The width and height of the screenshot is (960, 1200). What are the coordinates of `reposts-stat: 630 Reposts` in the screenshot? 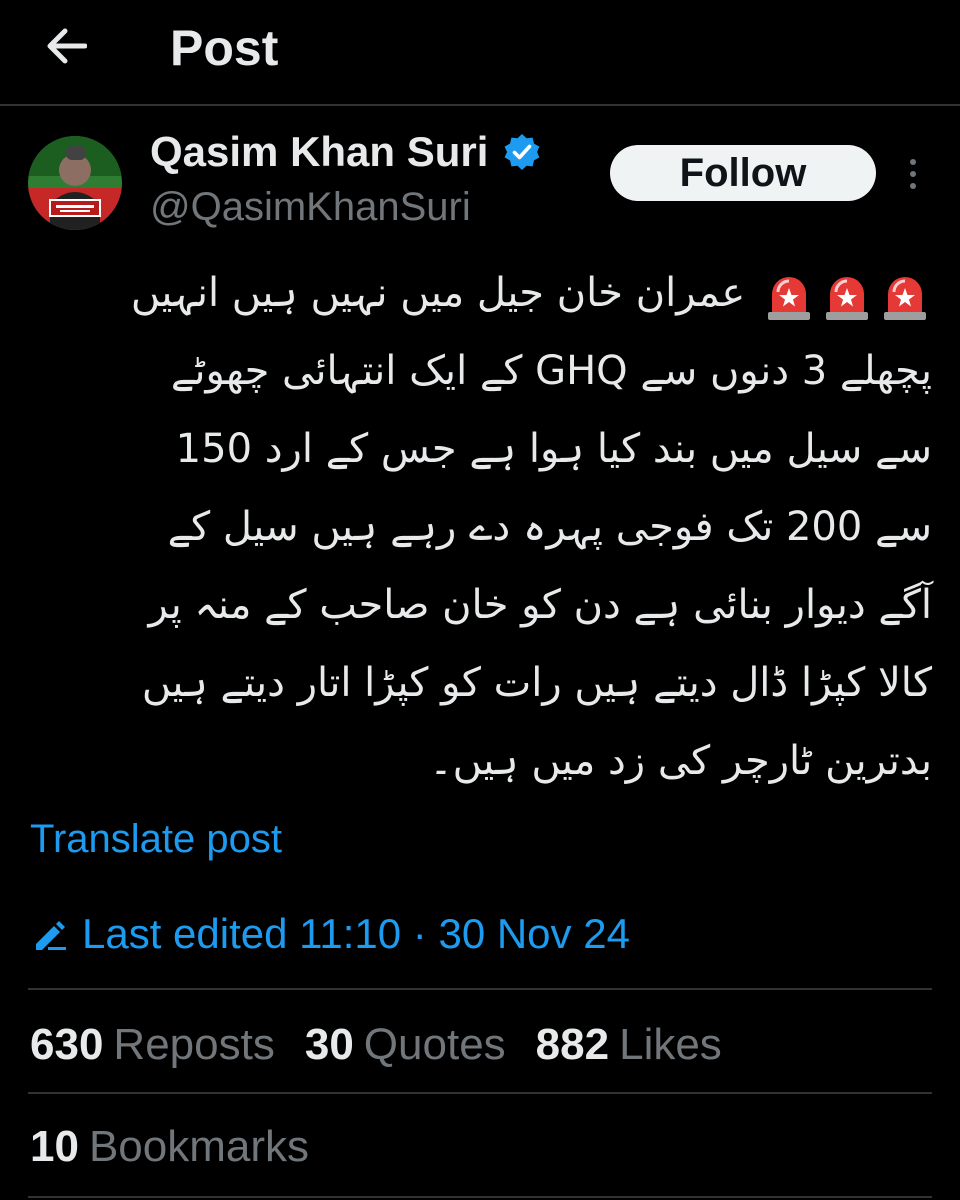 It's located at (152, 1045).